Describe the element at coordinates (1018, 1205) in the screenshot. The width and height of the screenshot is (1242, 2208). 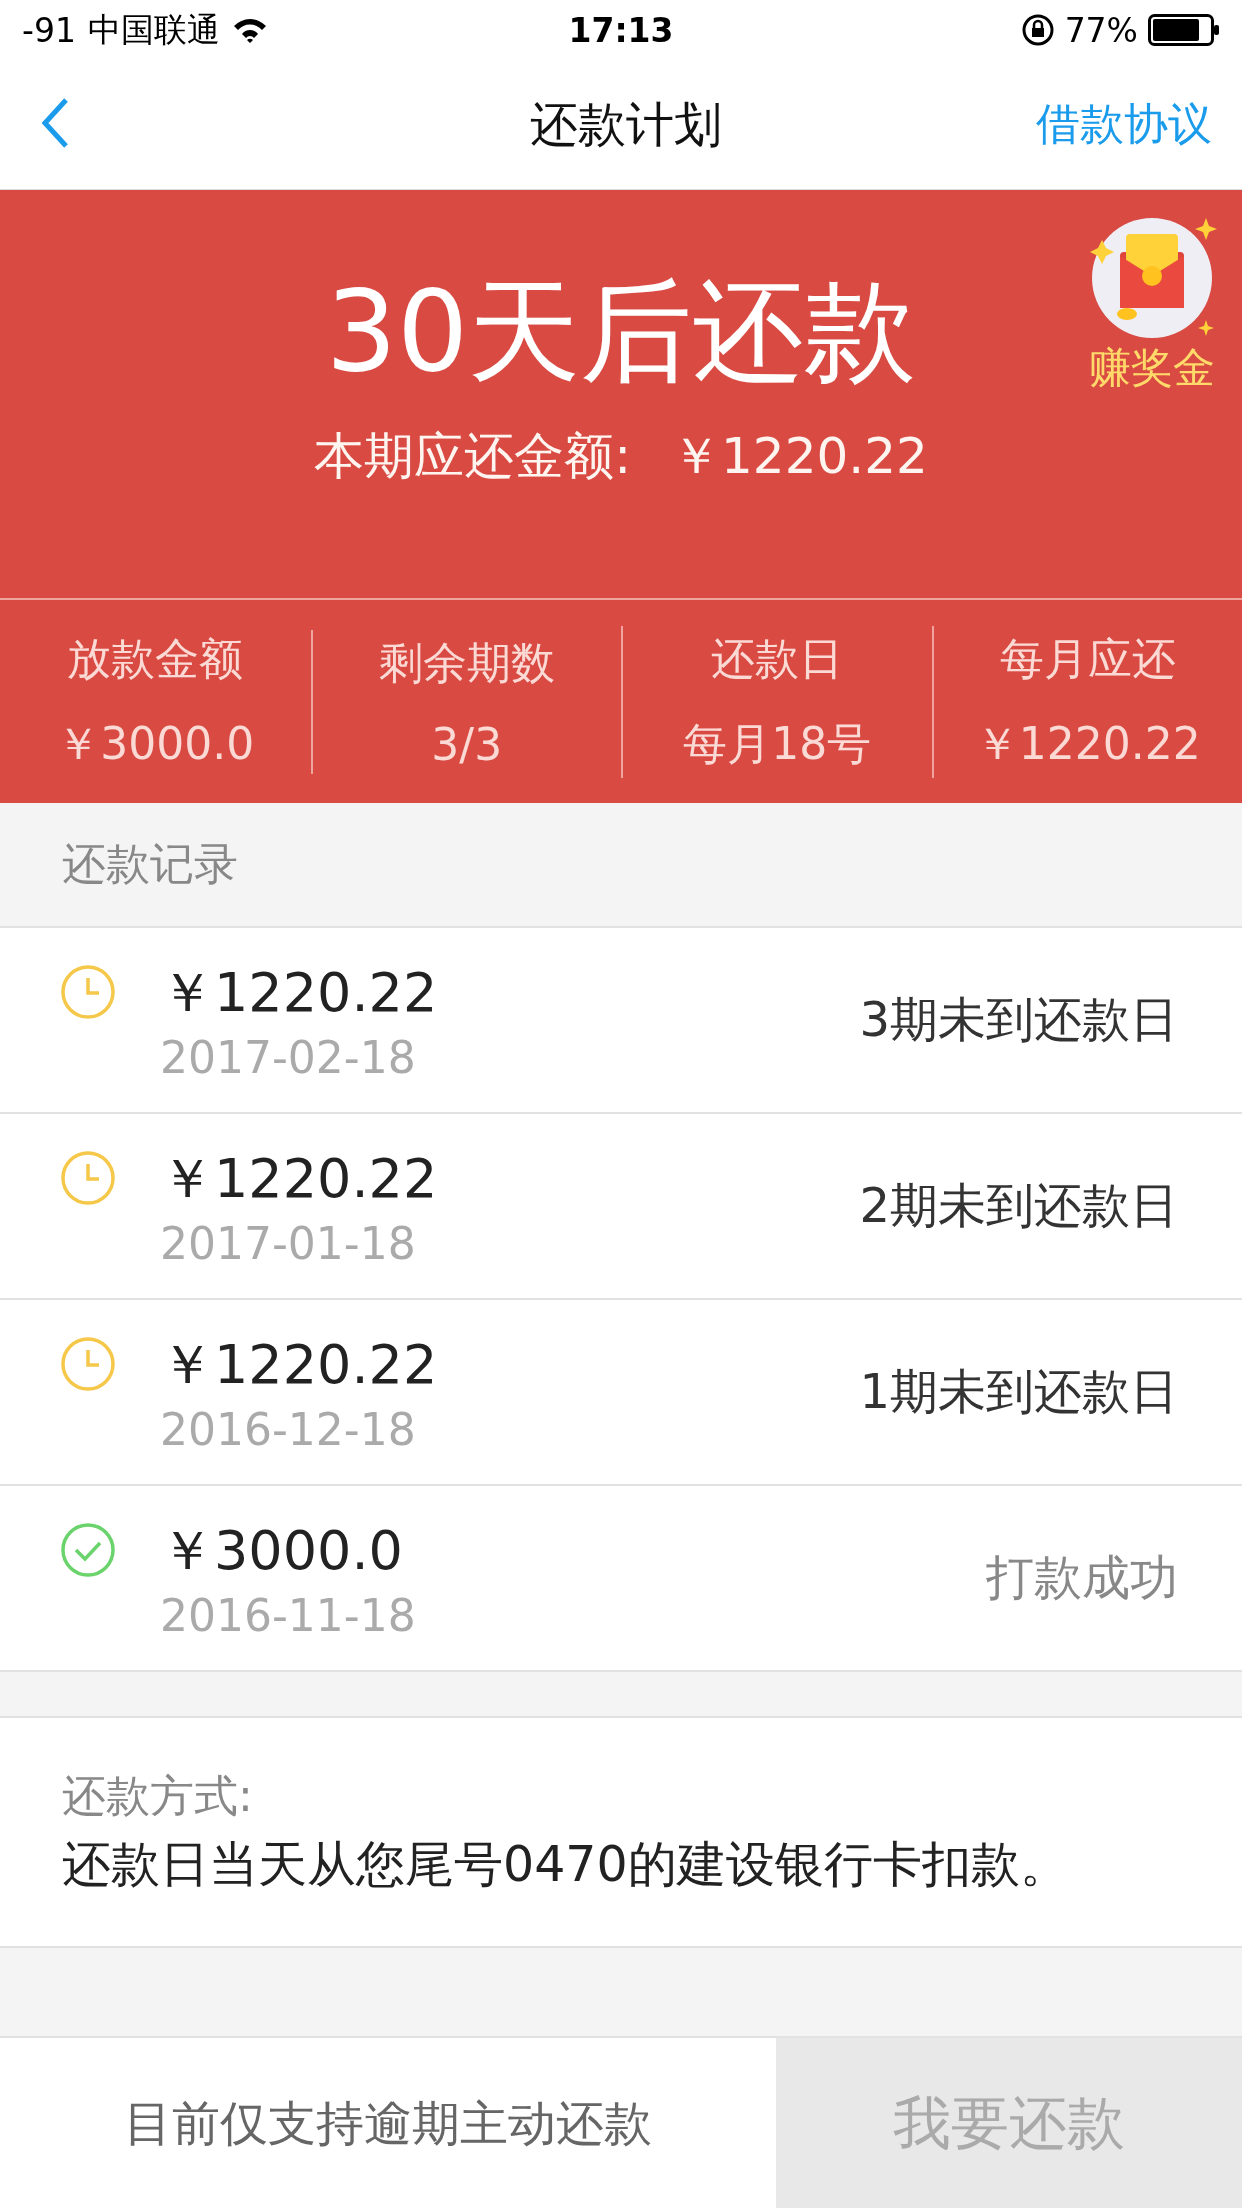
I see `record-status: 2期未到还款日` at that location.